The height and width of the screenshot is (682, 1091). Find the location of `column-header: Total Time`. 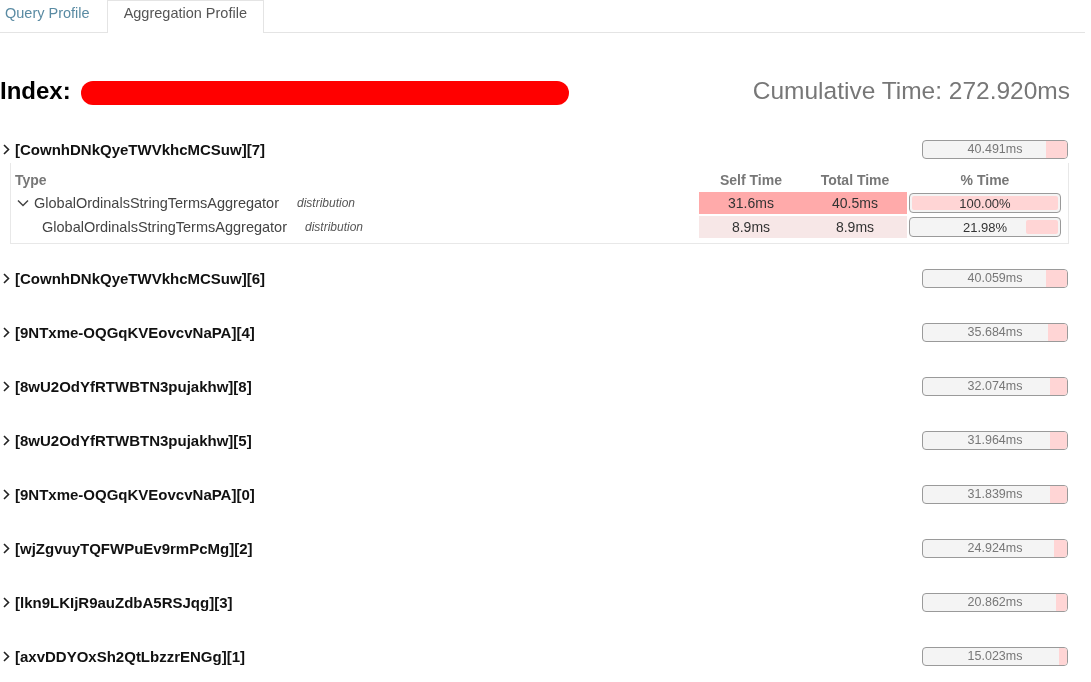

column-header: Total Time is located at coordinates (855, 180).